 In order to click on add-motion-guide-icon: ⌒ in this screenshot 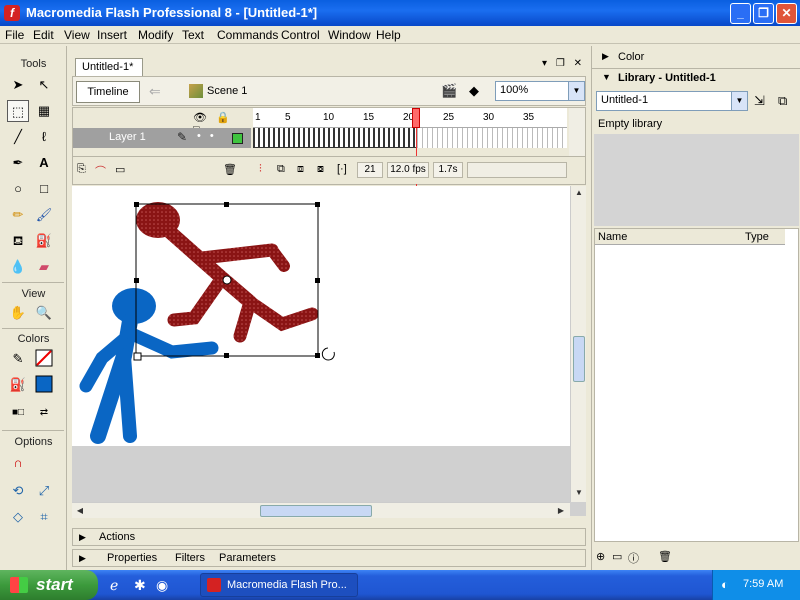, I will do `click(100, 171)`.